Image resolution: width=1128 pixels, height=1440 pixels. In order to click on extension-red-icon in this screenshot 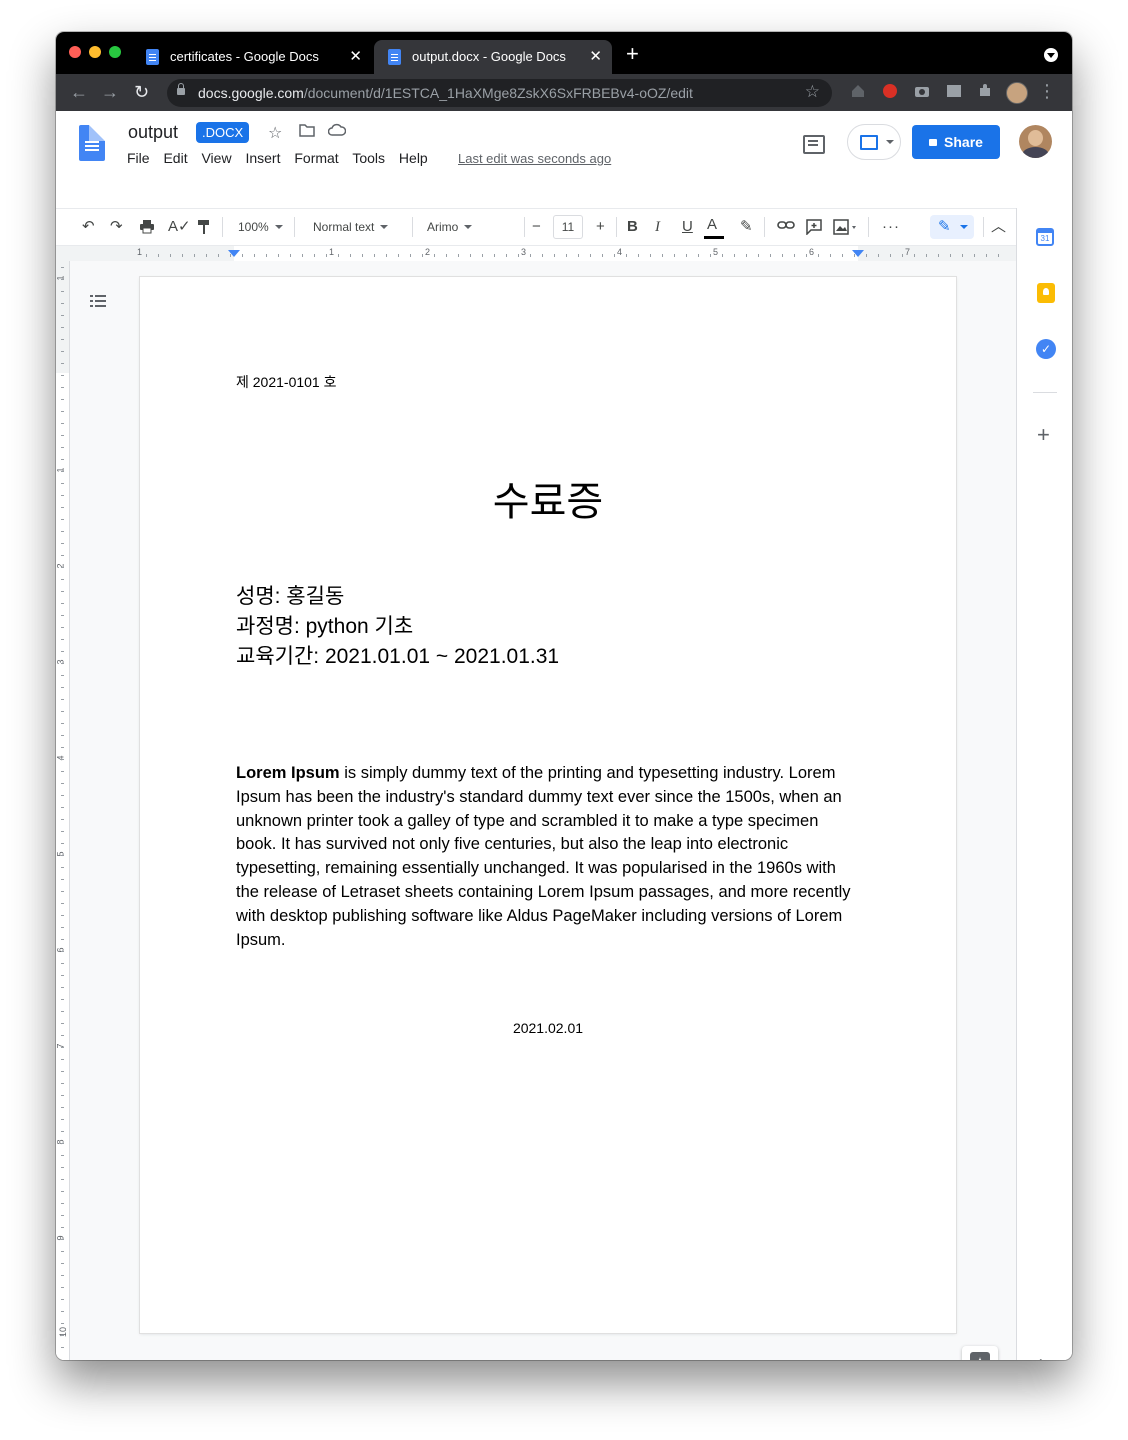, I will do `click(890, 91)`.